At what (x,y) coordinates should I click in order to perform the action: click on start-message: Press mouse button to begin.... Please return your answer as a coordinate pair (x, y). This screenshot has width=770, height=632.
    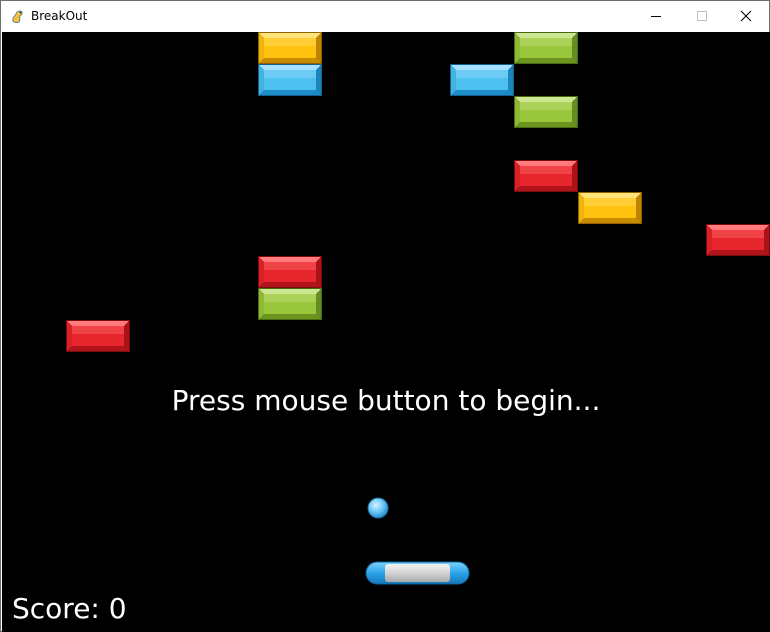
    Looking at the image, I should click on (386, 400).